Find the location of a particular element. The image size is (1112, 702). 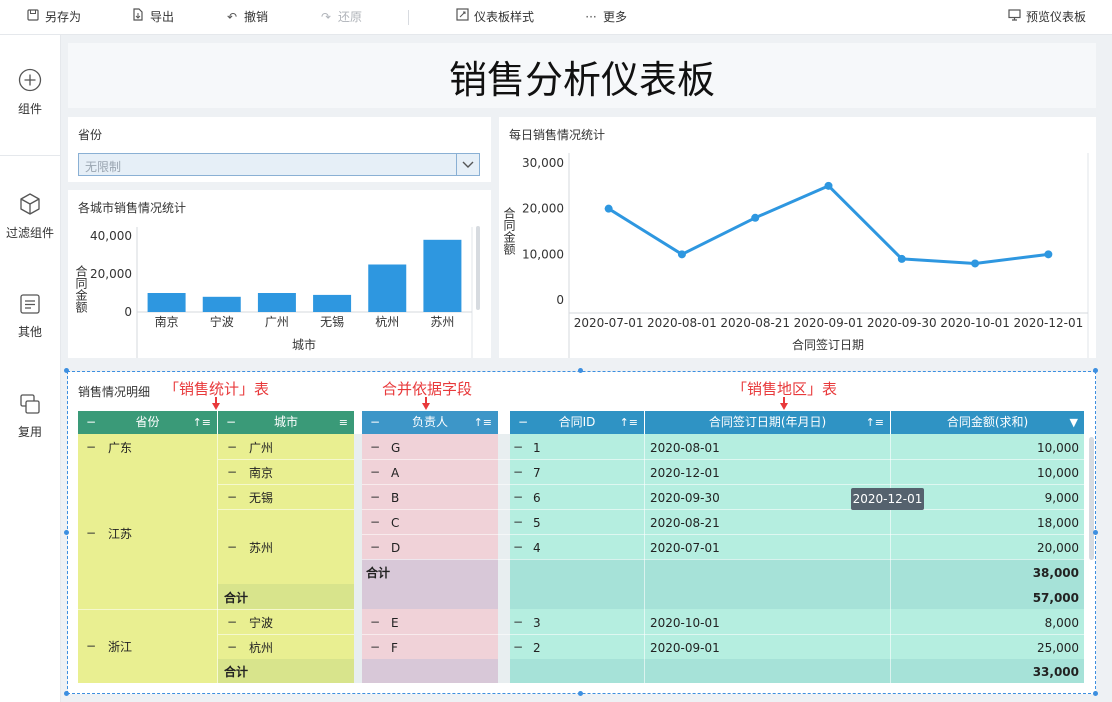

toolbar-divider is located at coordinates (408, 17).